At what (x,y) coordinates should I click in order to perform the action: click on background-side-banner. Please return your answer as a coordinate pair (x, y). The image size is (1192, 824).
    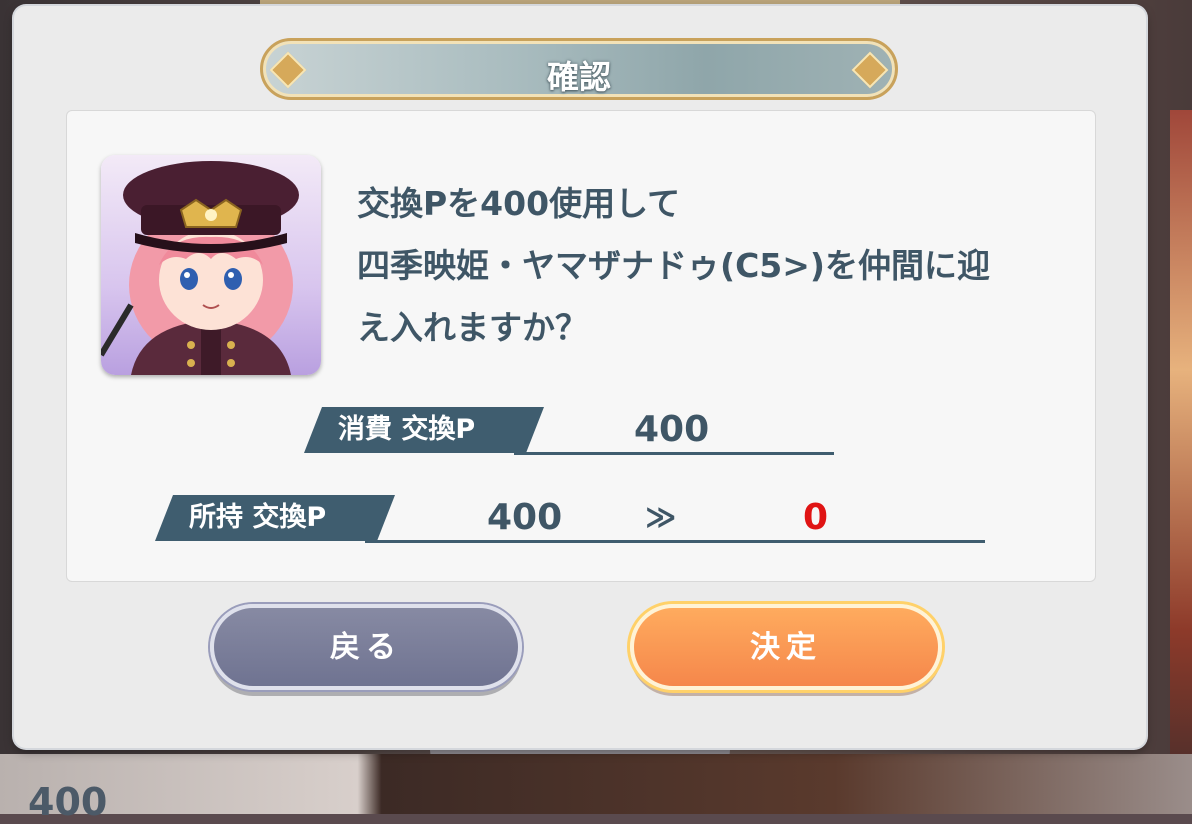
    Looking at the image, I should click on (1181, 435).